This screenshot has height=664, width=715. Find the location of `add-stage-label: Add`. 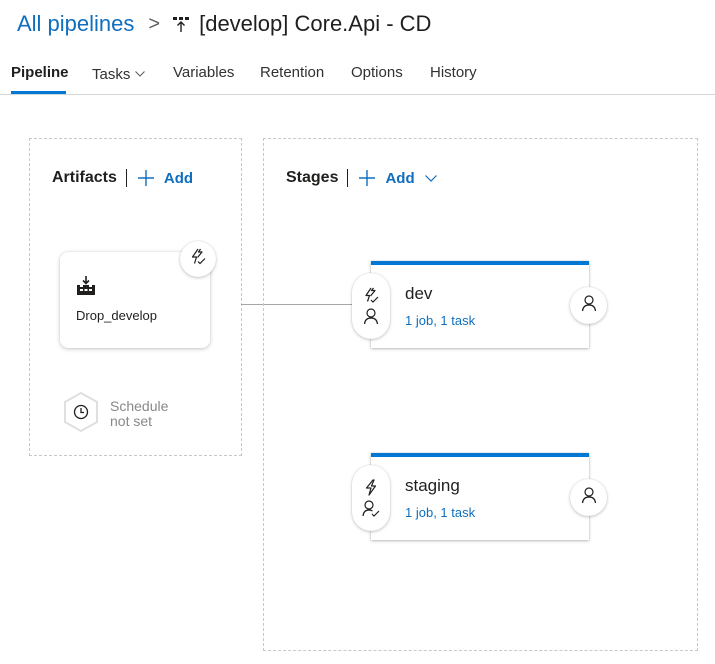

add-stage-label: Add is located at coordinates (400, 178).